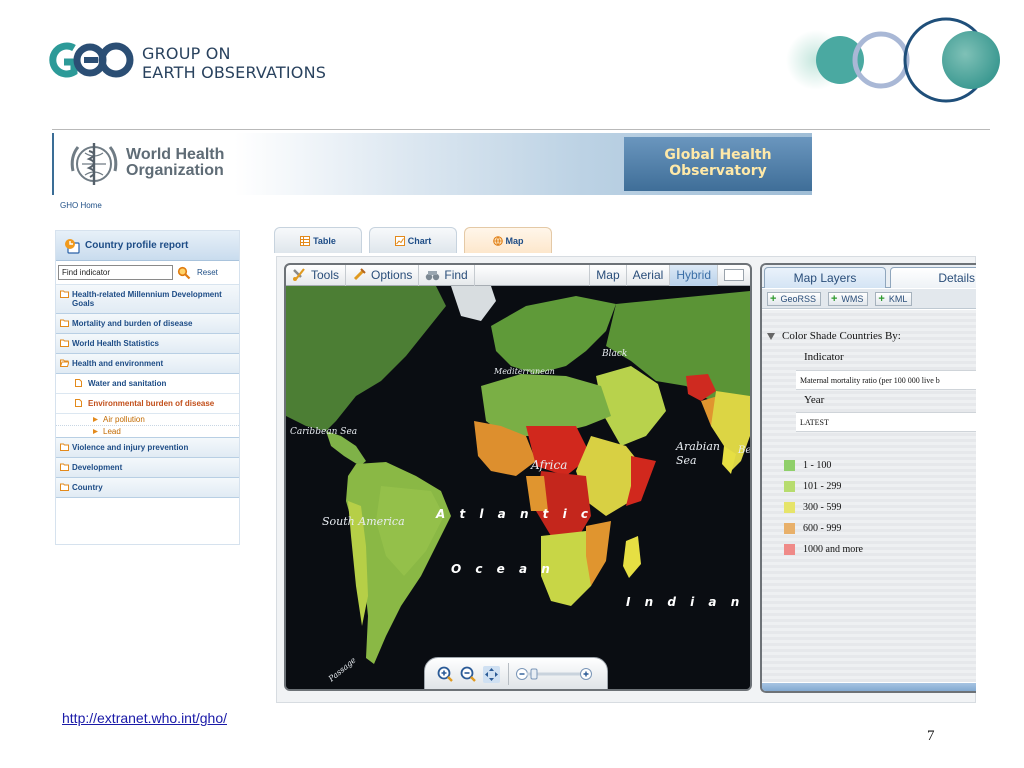  Describe the element at coordinates (81, 205) in the screenshot. I see `gho-home-link: GHO Home` at that location.